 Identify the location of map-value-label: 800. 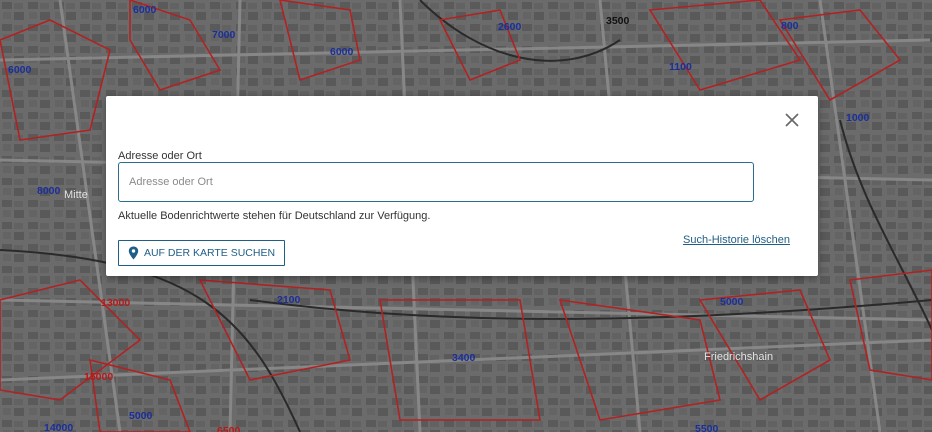
(790, 26).